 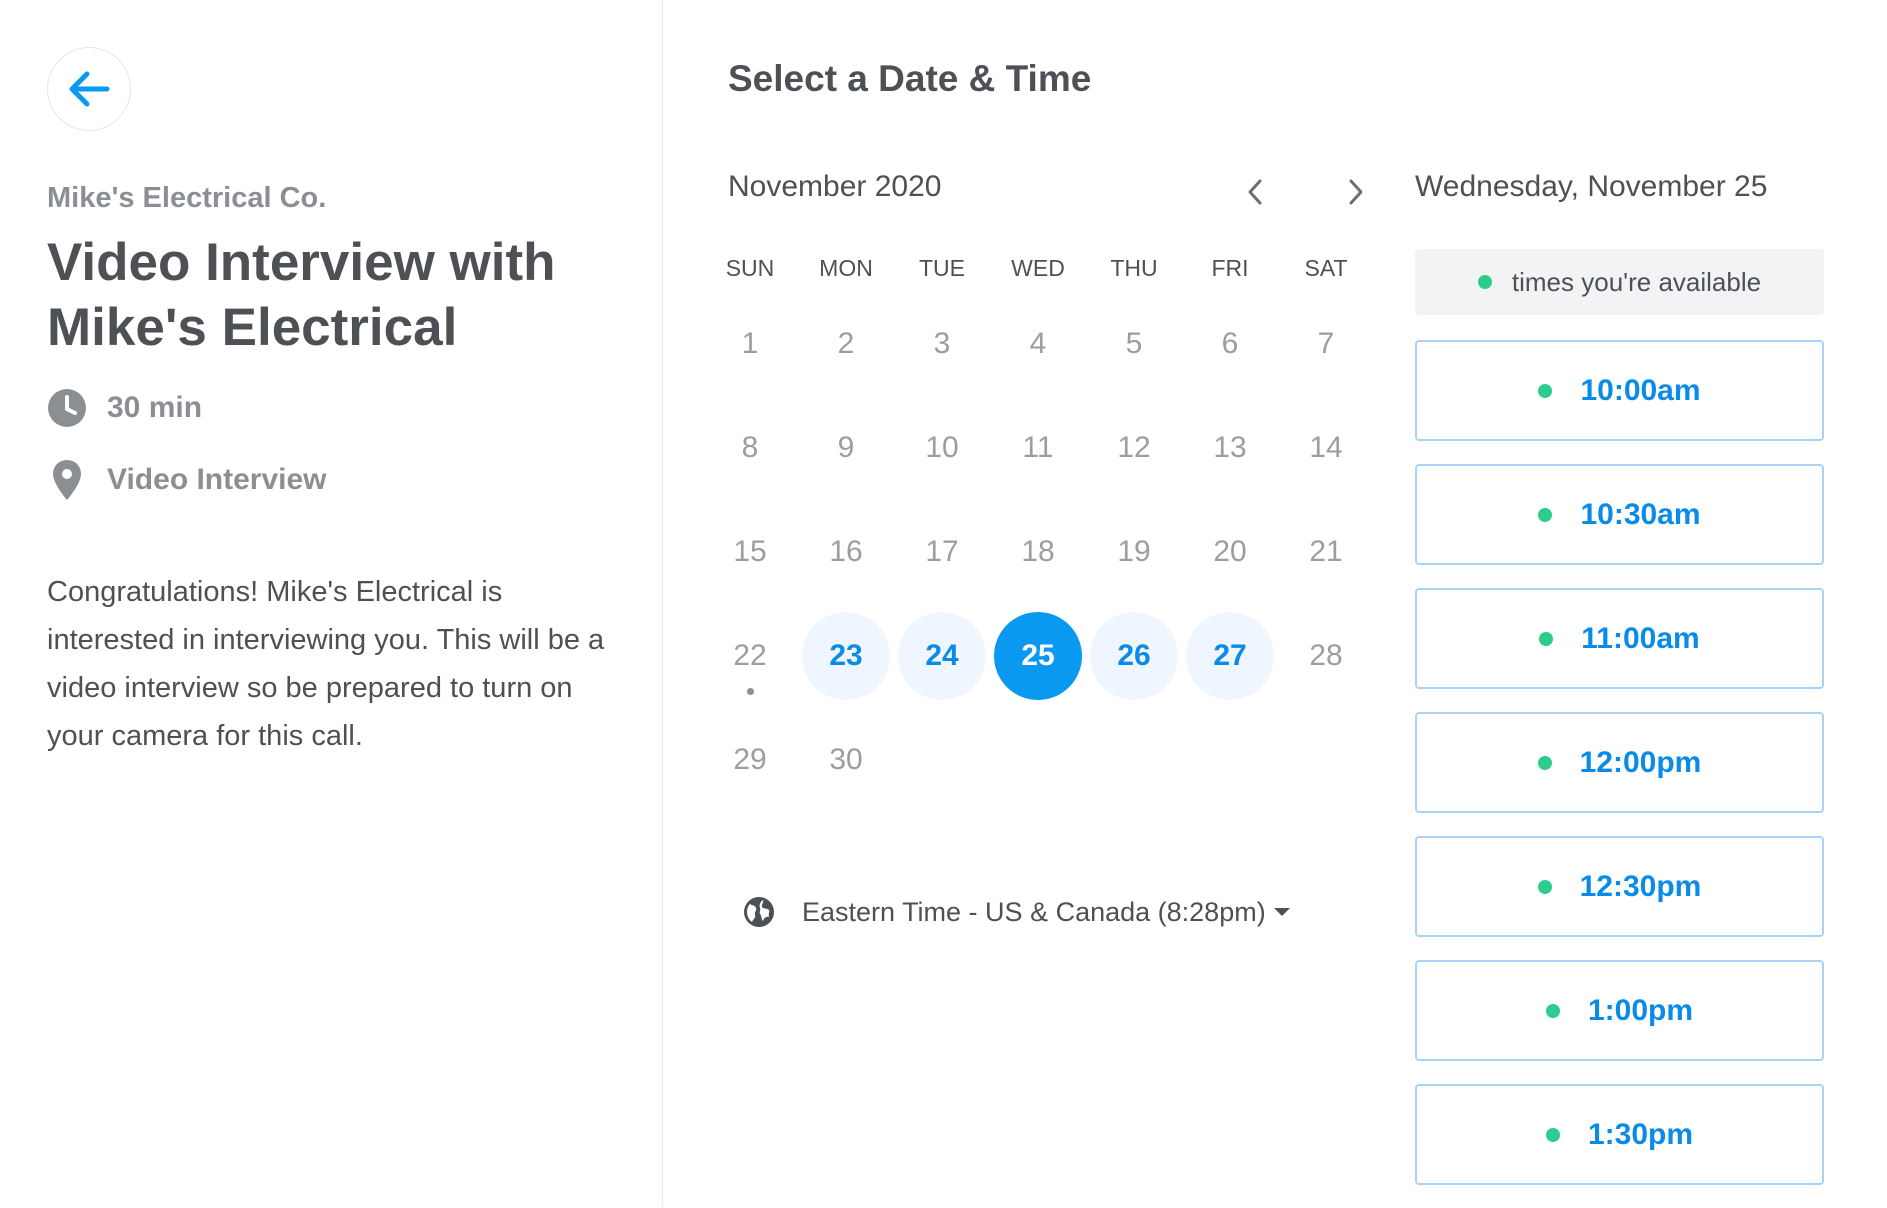 I want to click on time-slot-button: 12:00pm, so click(x=1619, y=762).